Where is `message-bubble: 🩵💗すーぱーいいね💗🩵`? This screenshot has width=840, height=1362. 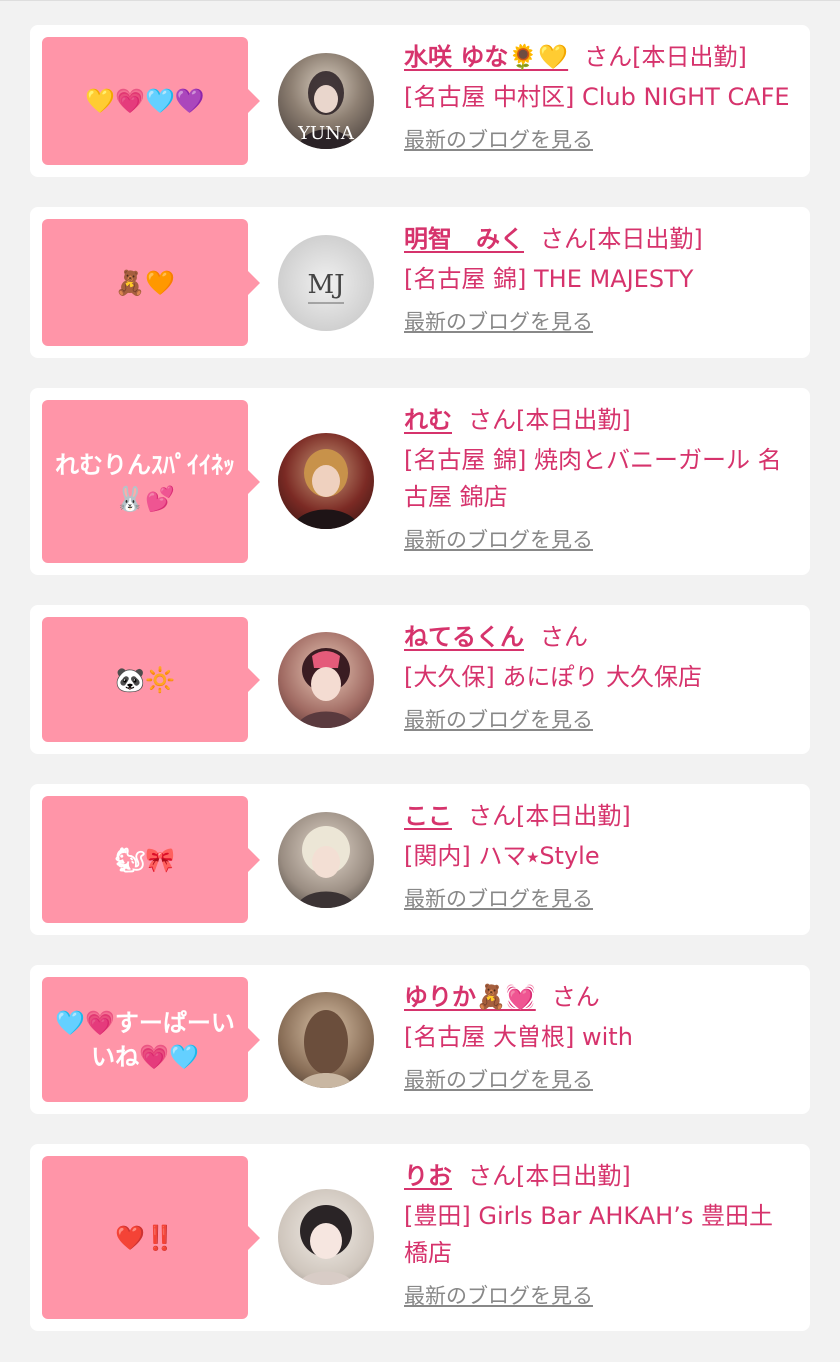
message-bubble: 🩵💗すーぱーいいね💗🩵 is located at coordinates (151, 1039).